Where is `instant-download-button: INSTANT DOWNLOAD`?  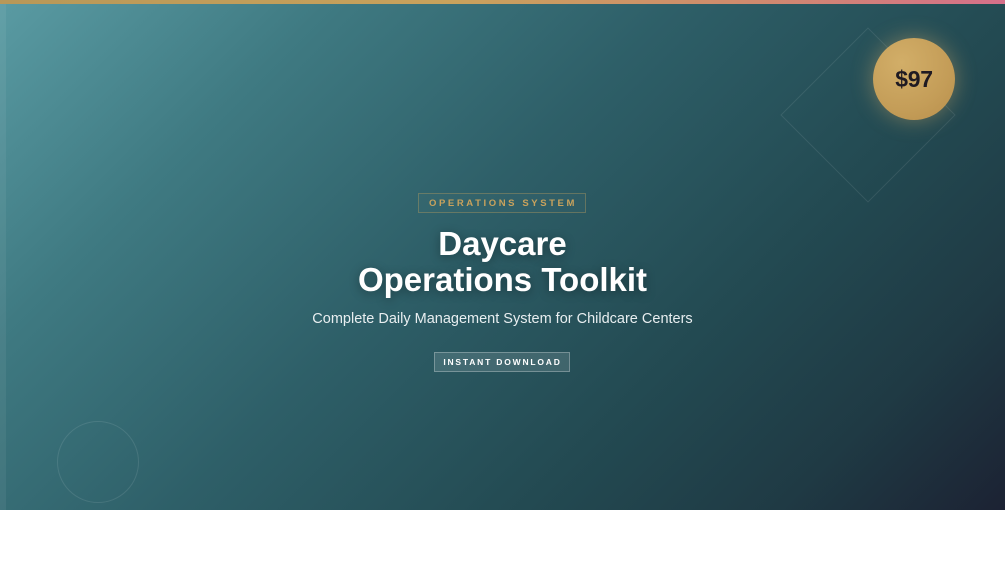 instant-download-button: INSTANT DOWNLOAD is located at coordinates (502, 362).